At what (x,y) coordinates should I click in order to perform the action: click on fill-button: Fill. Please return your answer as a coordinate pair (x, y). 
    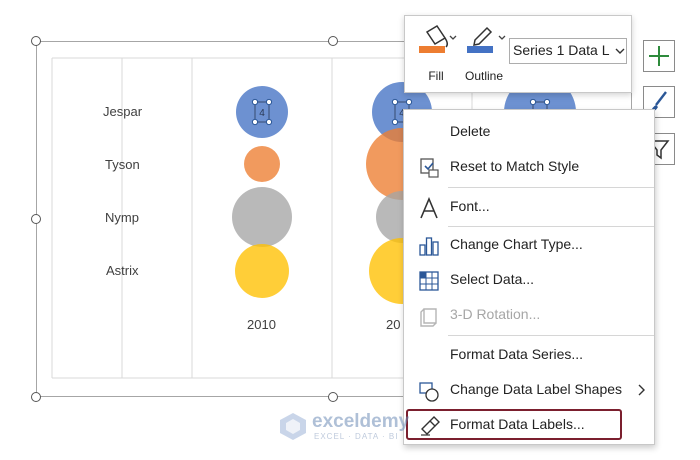
    Looking at the image, I should click on (436, 54).